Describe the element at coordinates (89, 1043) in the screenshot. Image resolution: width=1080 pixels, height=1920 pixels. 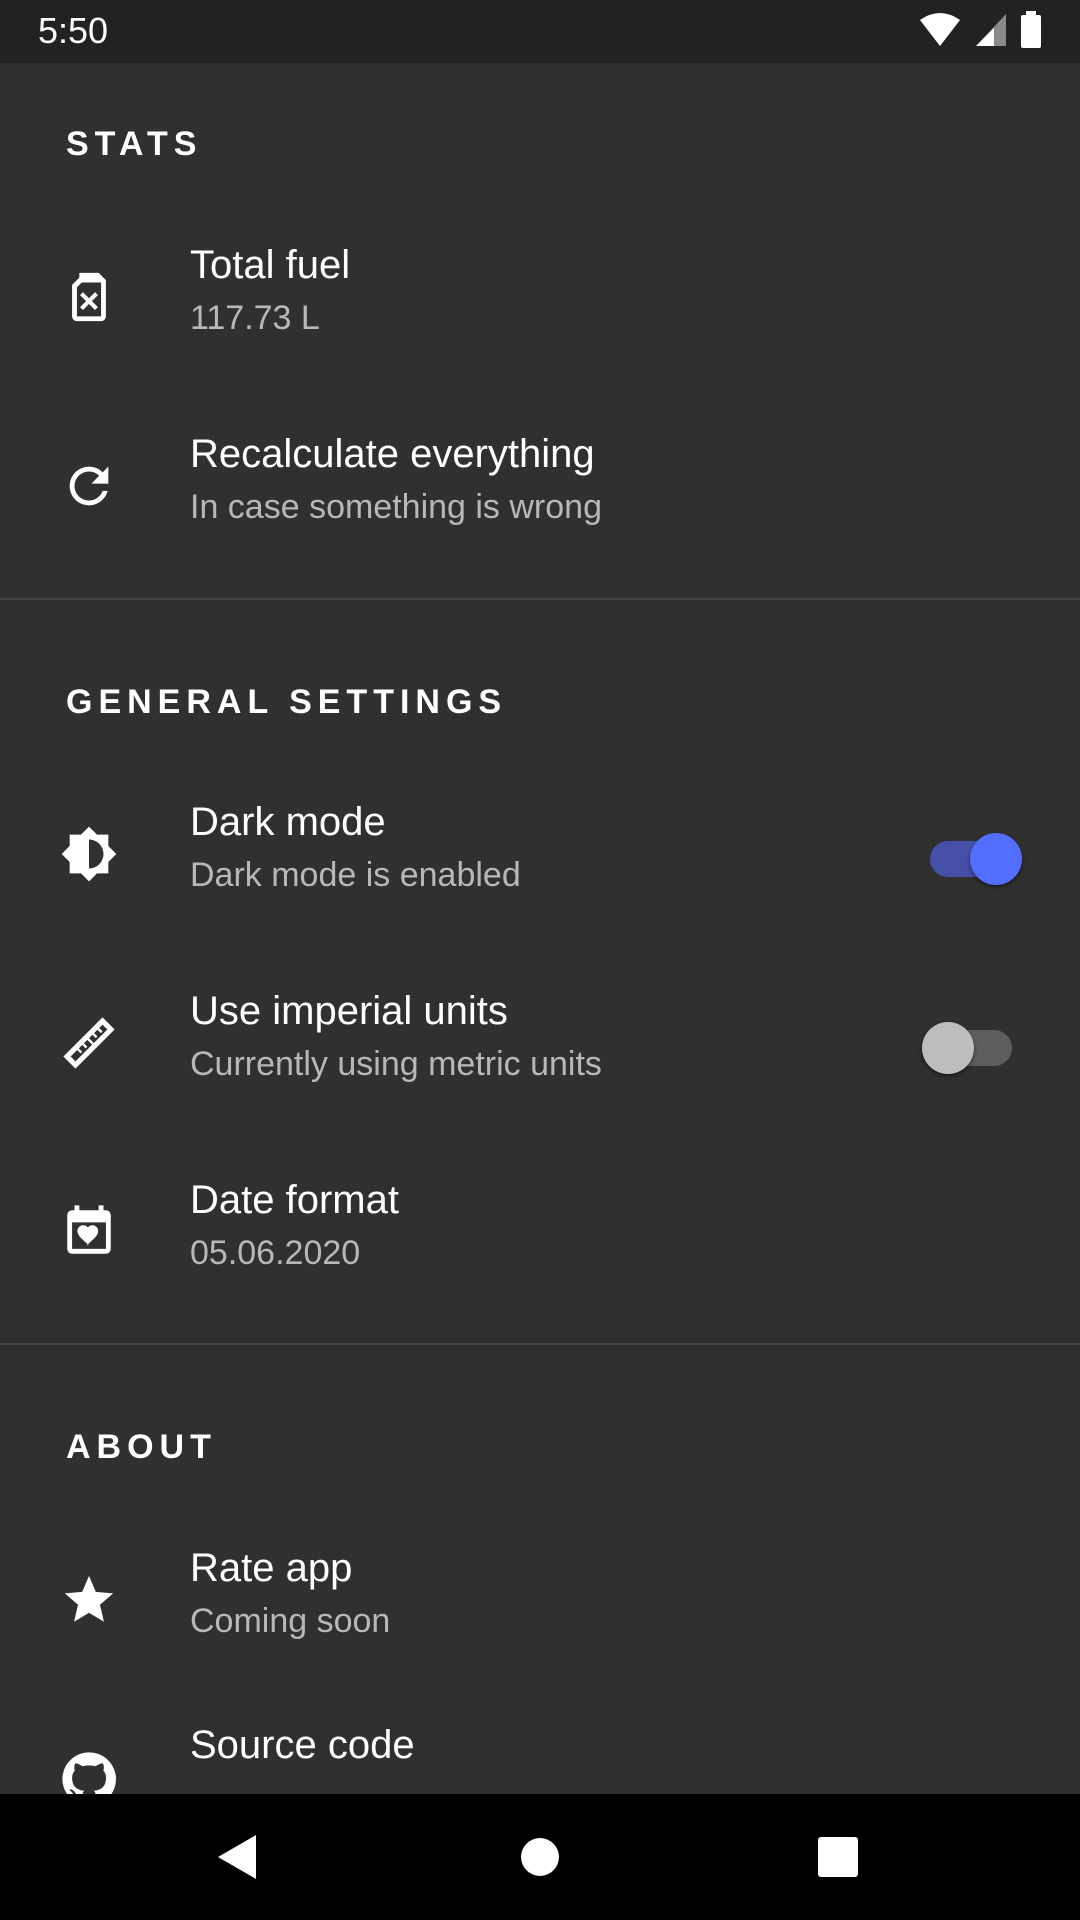
I see `ruler-icon` at that location.